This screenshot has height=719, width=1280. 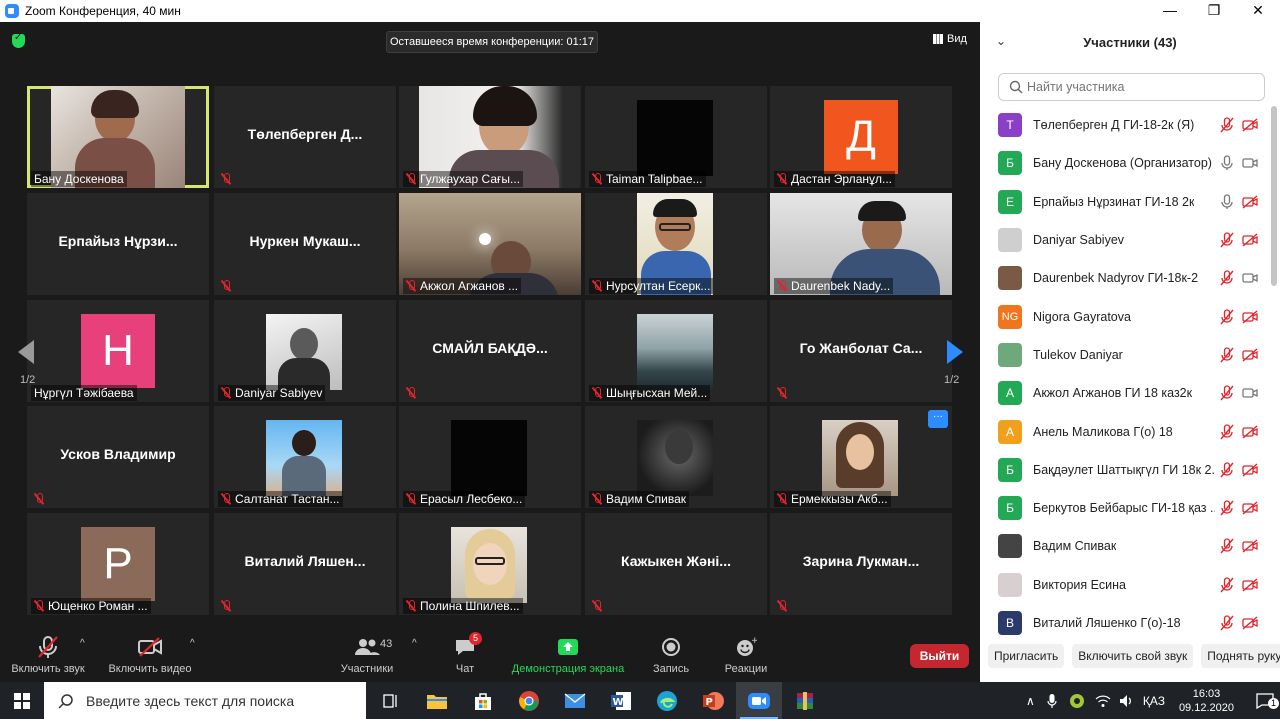 I want to click on video-tile: Daniyar Sabiyev, so click(x=305, y=351).